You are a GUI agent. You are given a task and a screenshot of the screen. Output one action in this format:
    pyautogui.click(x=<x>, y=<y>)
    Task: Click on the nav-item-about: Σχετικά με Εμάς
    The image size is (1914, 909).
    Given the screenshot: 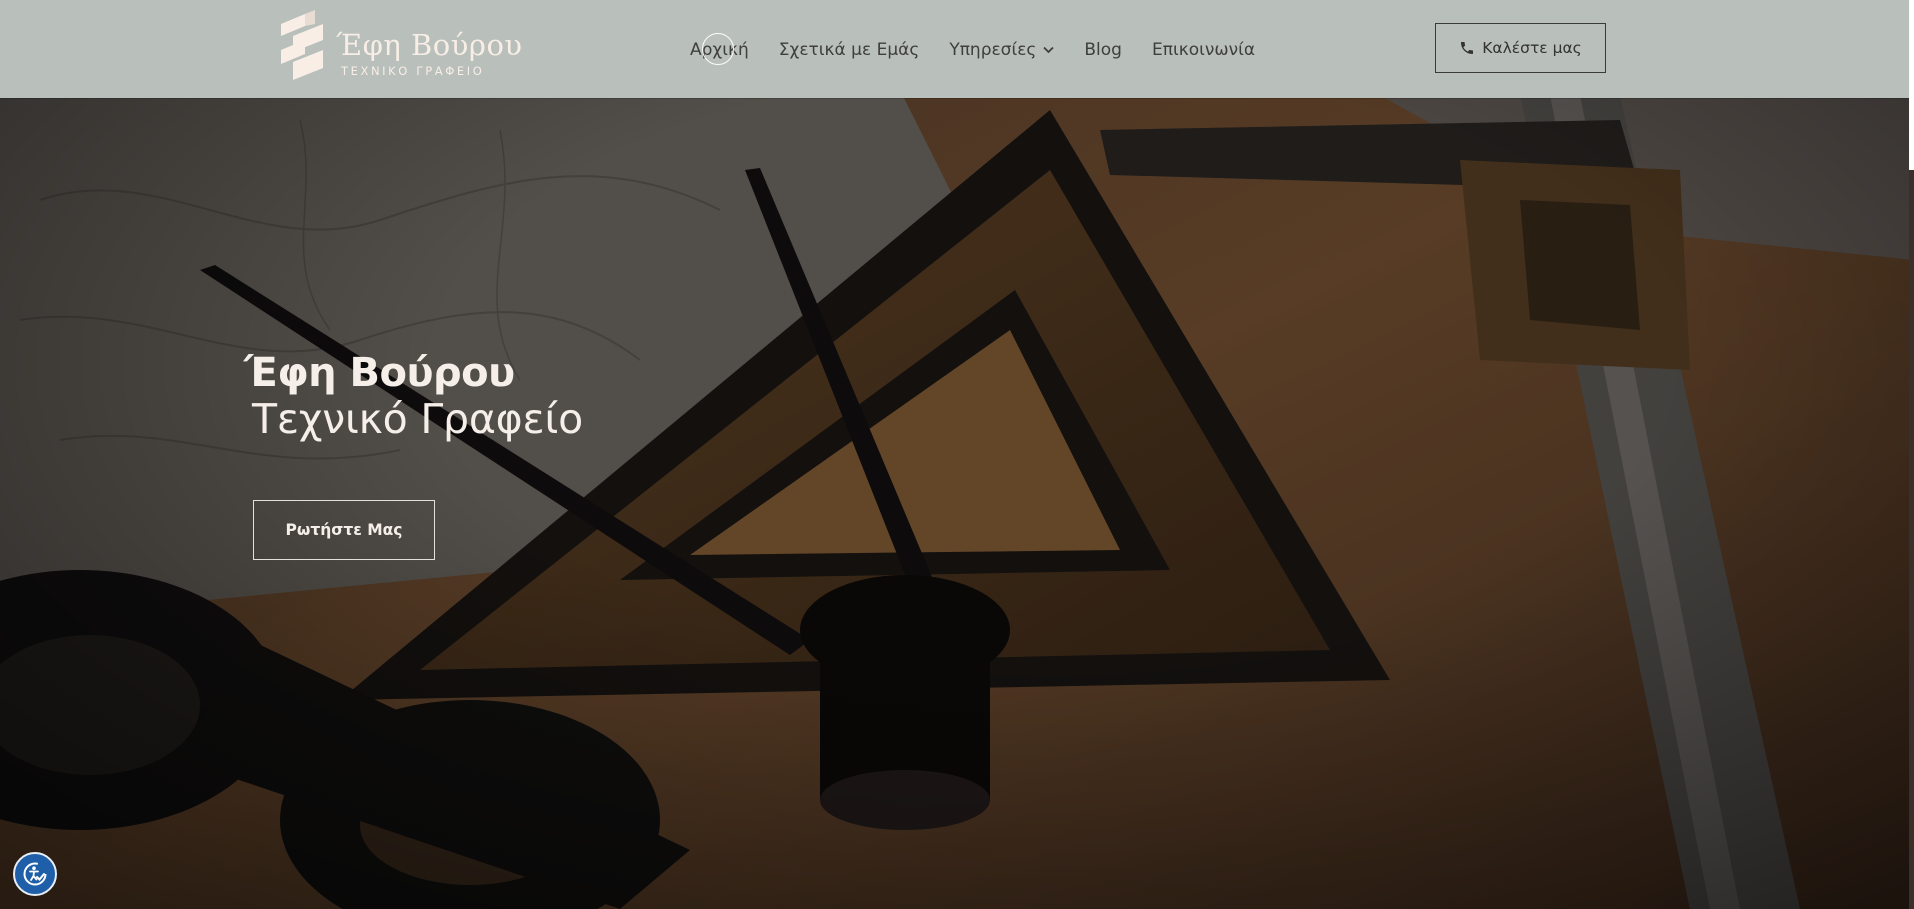 What is the action you would take?
    pyautogui.click(x=849, y=50)
    